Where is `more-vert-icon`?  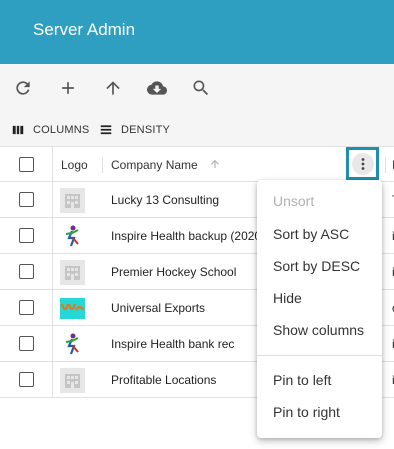 more-vert-icon is located at coordinates (362, 163).